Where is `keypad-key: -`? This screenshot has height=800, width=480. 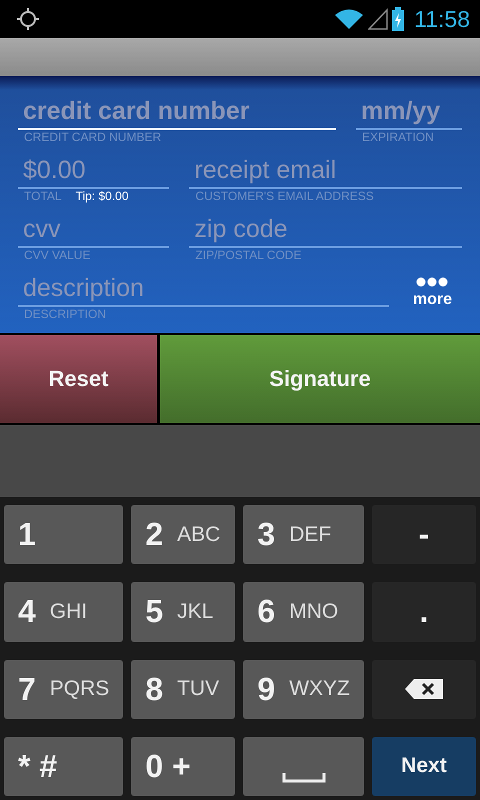
keypad-key: - is located at coordinates (424, 534).